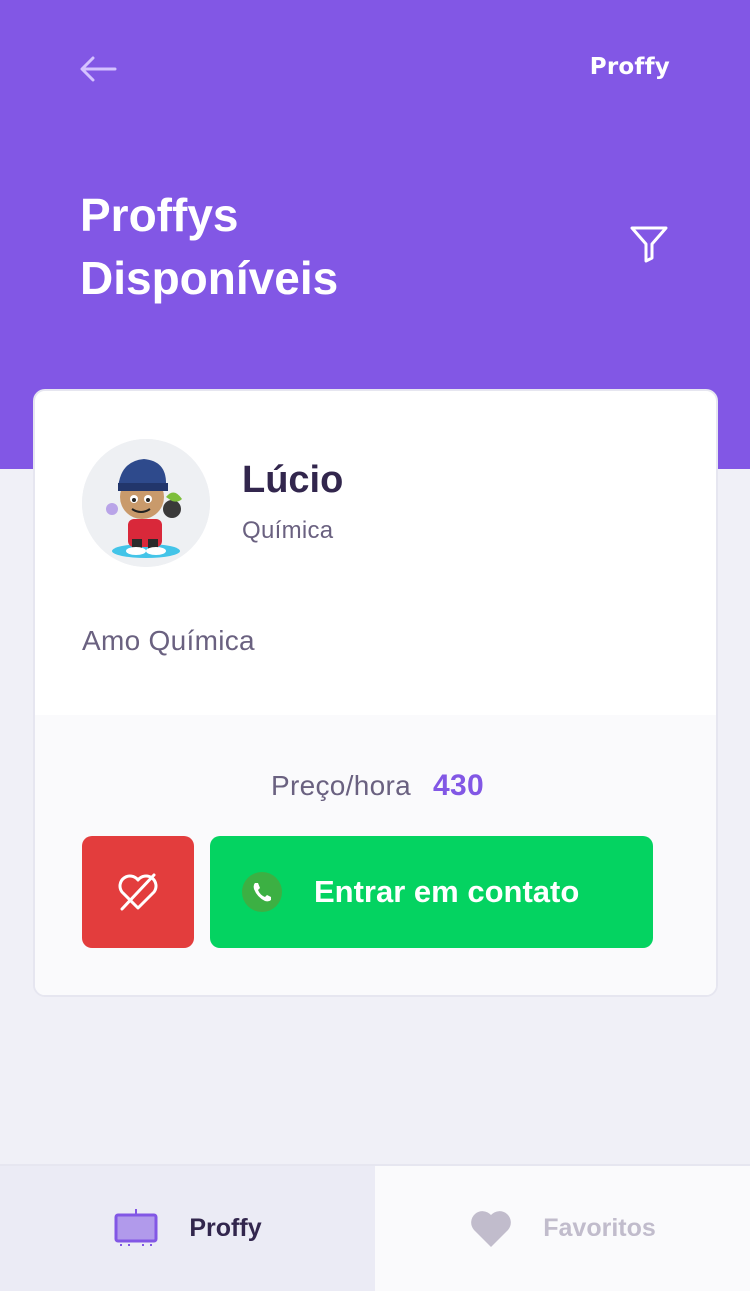  I want to click on unfavorite-button, so click(138, 892).